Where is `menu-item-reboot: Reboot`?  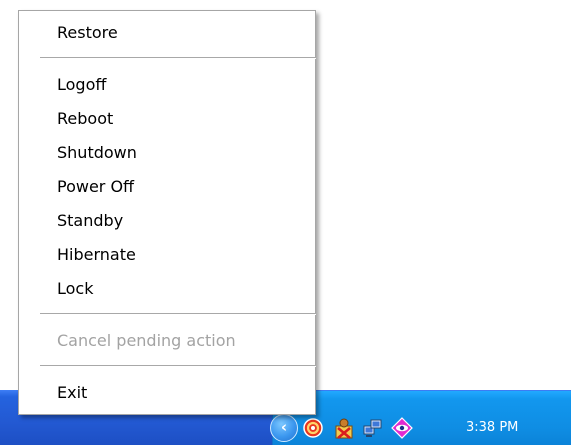 menu-item-reboot: Reboot is located at coordinates (167, 119).